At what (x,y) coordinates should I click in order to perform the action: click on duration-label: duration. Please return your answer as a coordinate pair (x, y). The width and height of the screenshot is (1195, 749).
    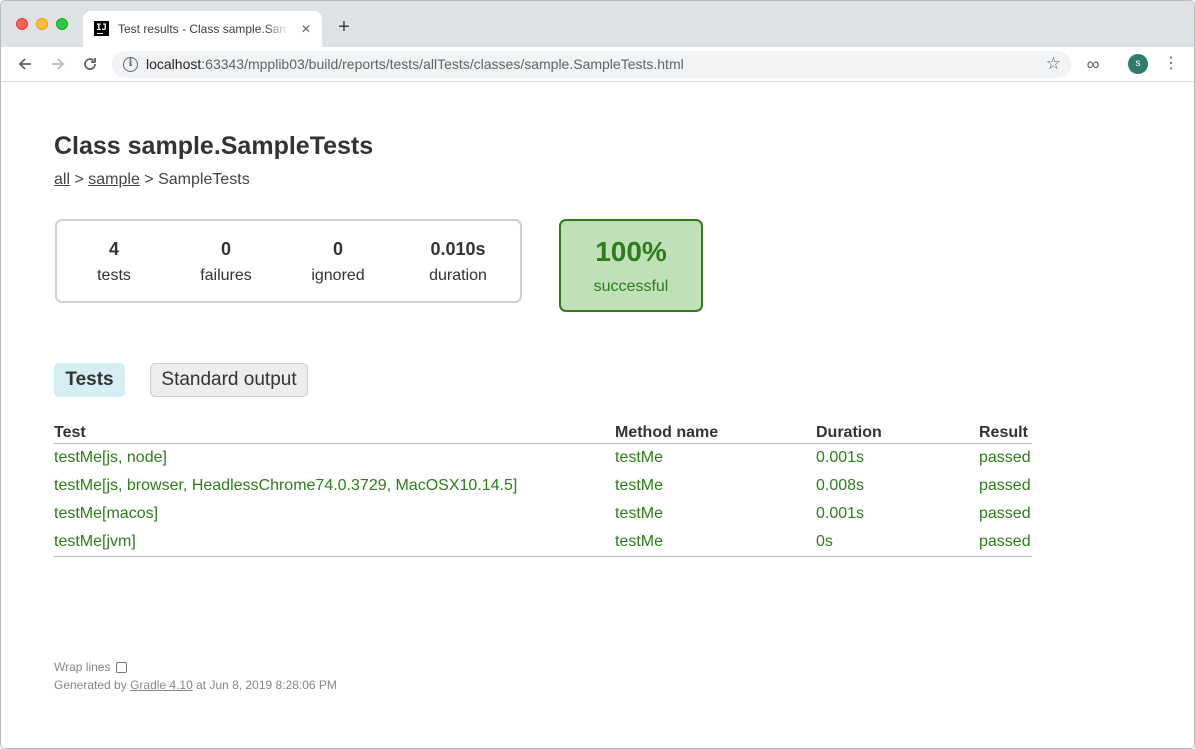
    Looking at the image, I should click on (458, 275).